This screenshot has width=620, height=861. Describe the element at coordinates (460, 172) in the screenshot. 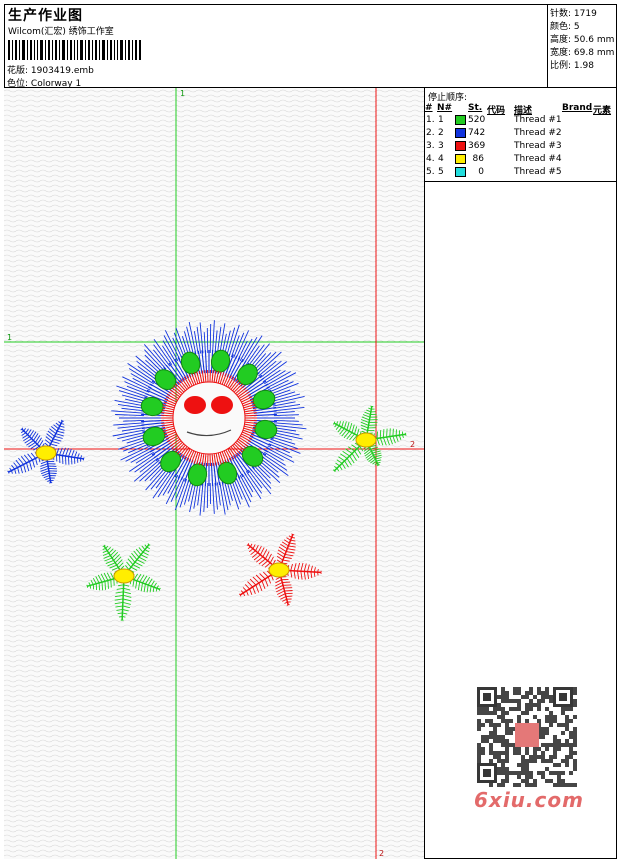

I see `color-swatch` at that location.